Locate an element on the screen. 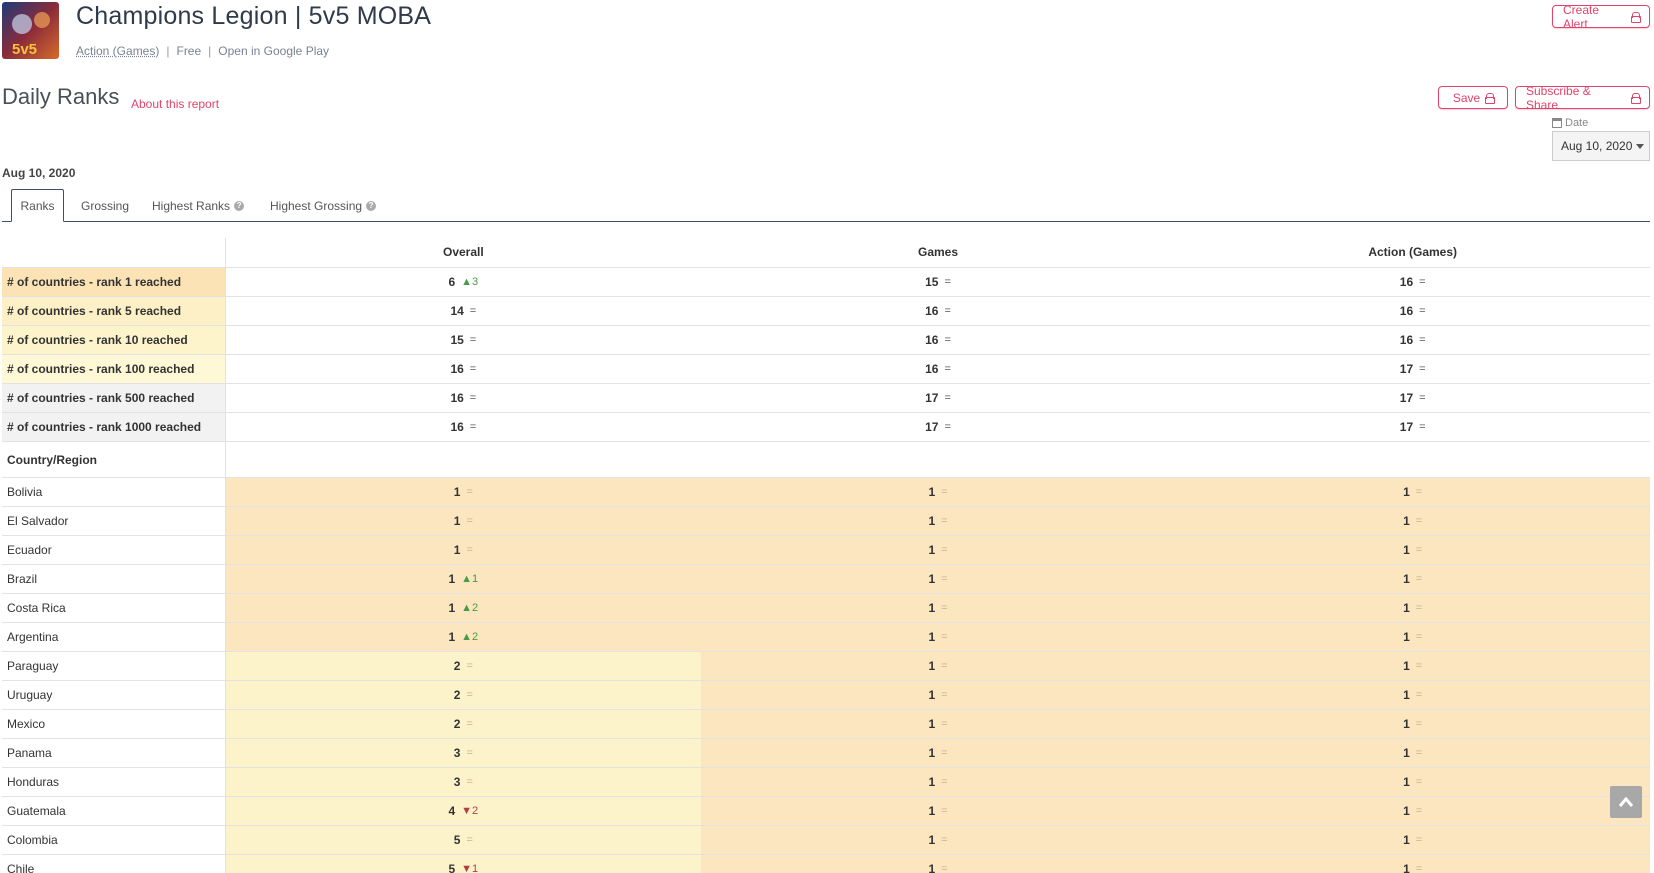 This screenshot has width=1654, height=873. rank-change: ▼1 is located at coordinates (470, 868).